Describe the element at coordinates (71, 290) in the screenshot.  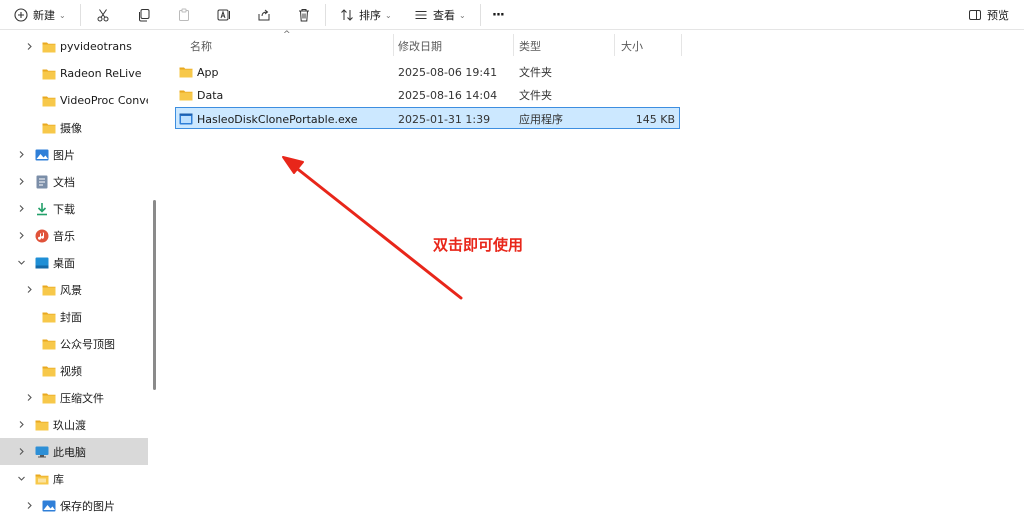
I see `sidebar-item-label: 风景` at that location.